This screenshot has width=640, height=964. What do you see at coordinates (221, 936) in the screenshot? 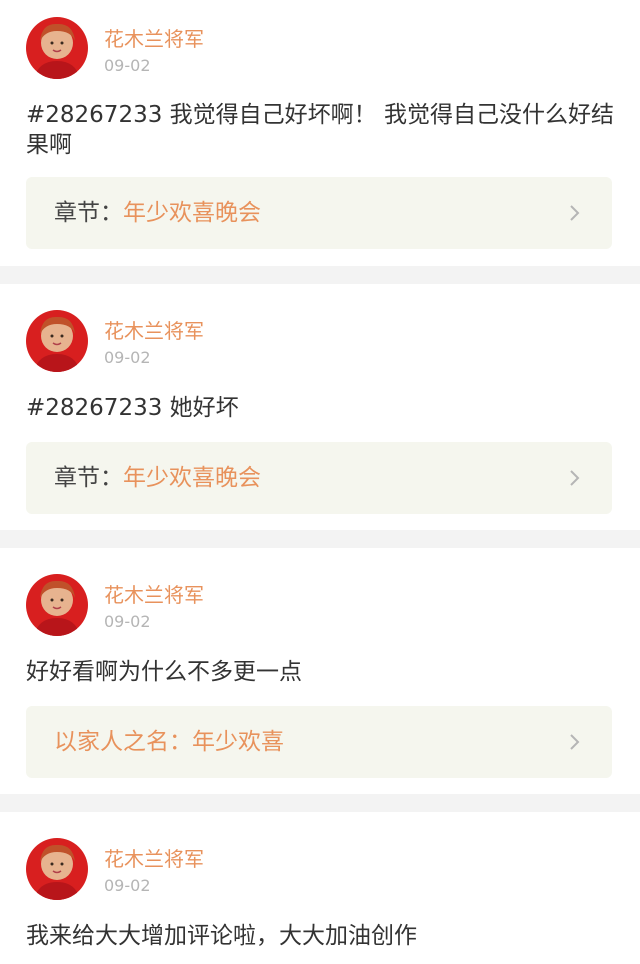
I see `comment-text: 我来给大大增加评论啦，大大加油创作` at bounding box center [221, 936].